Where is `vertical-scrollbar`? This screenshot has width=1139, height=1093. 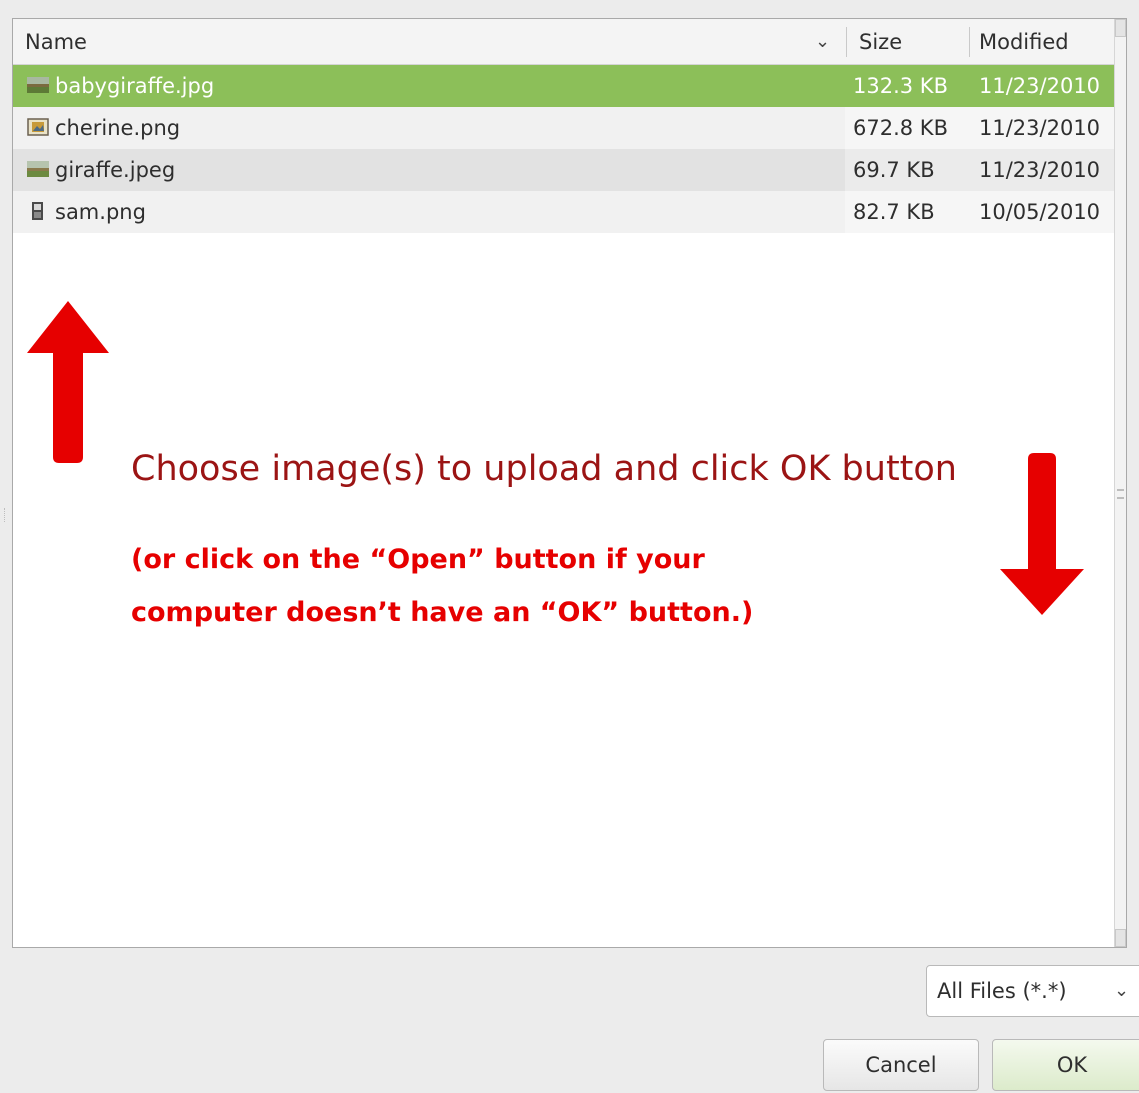
vertical-scrollbar is located at coordinates (1120, 483).